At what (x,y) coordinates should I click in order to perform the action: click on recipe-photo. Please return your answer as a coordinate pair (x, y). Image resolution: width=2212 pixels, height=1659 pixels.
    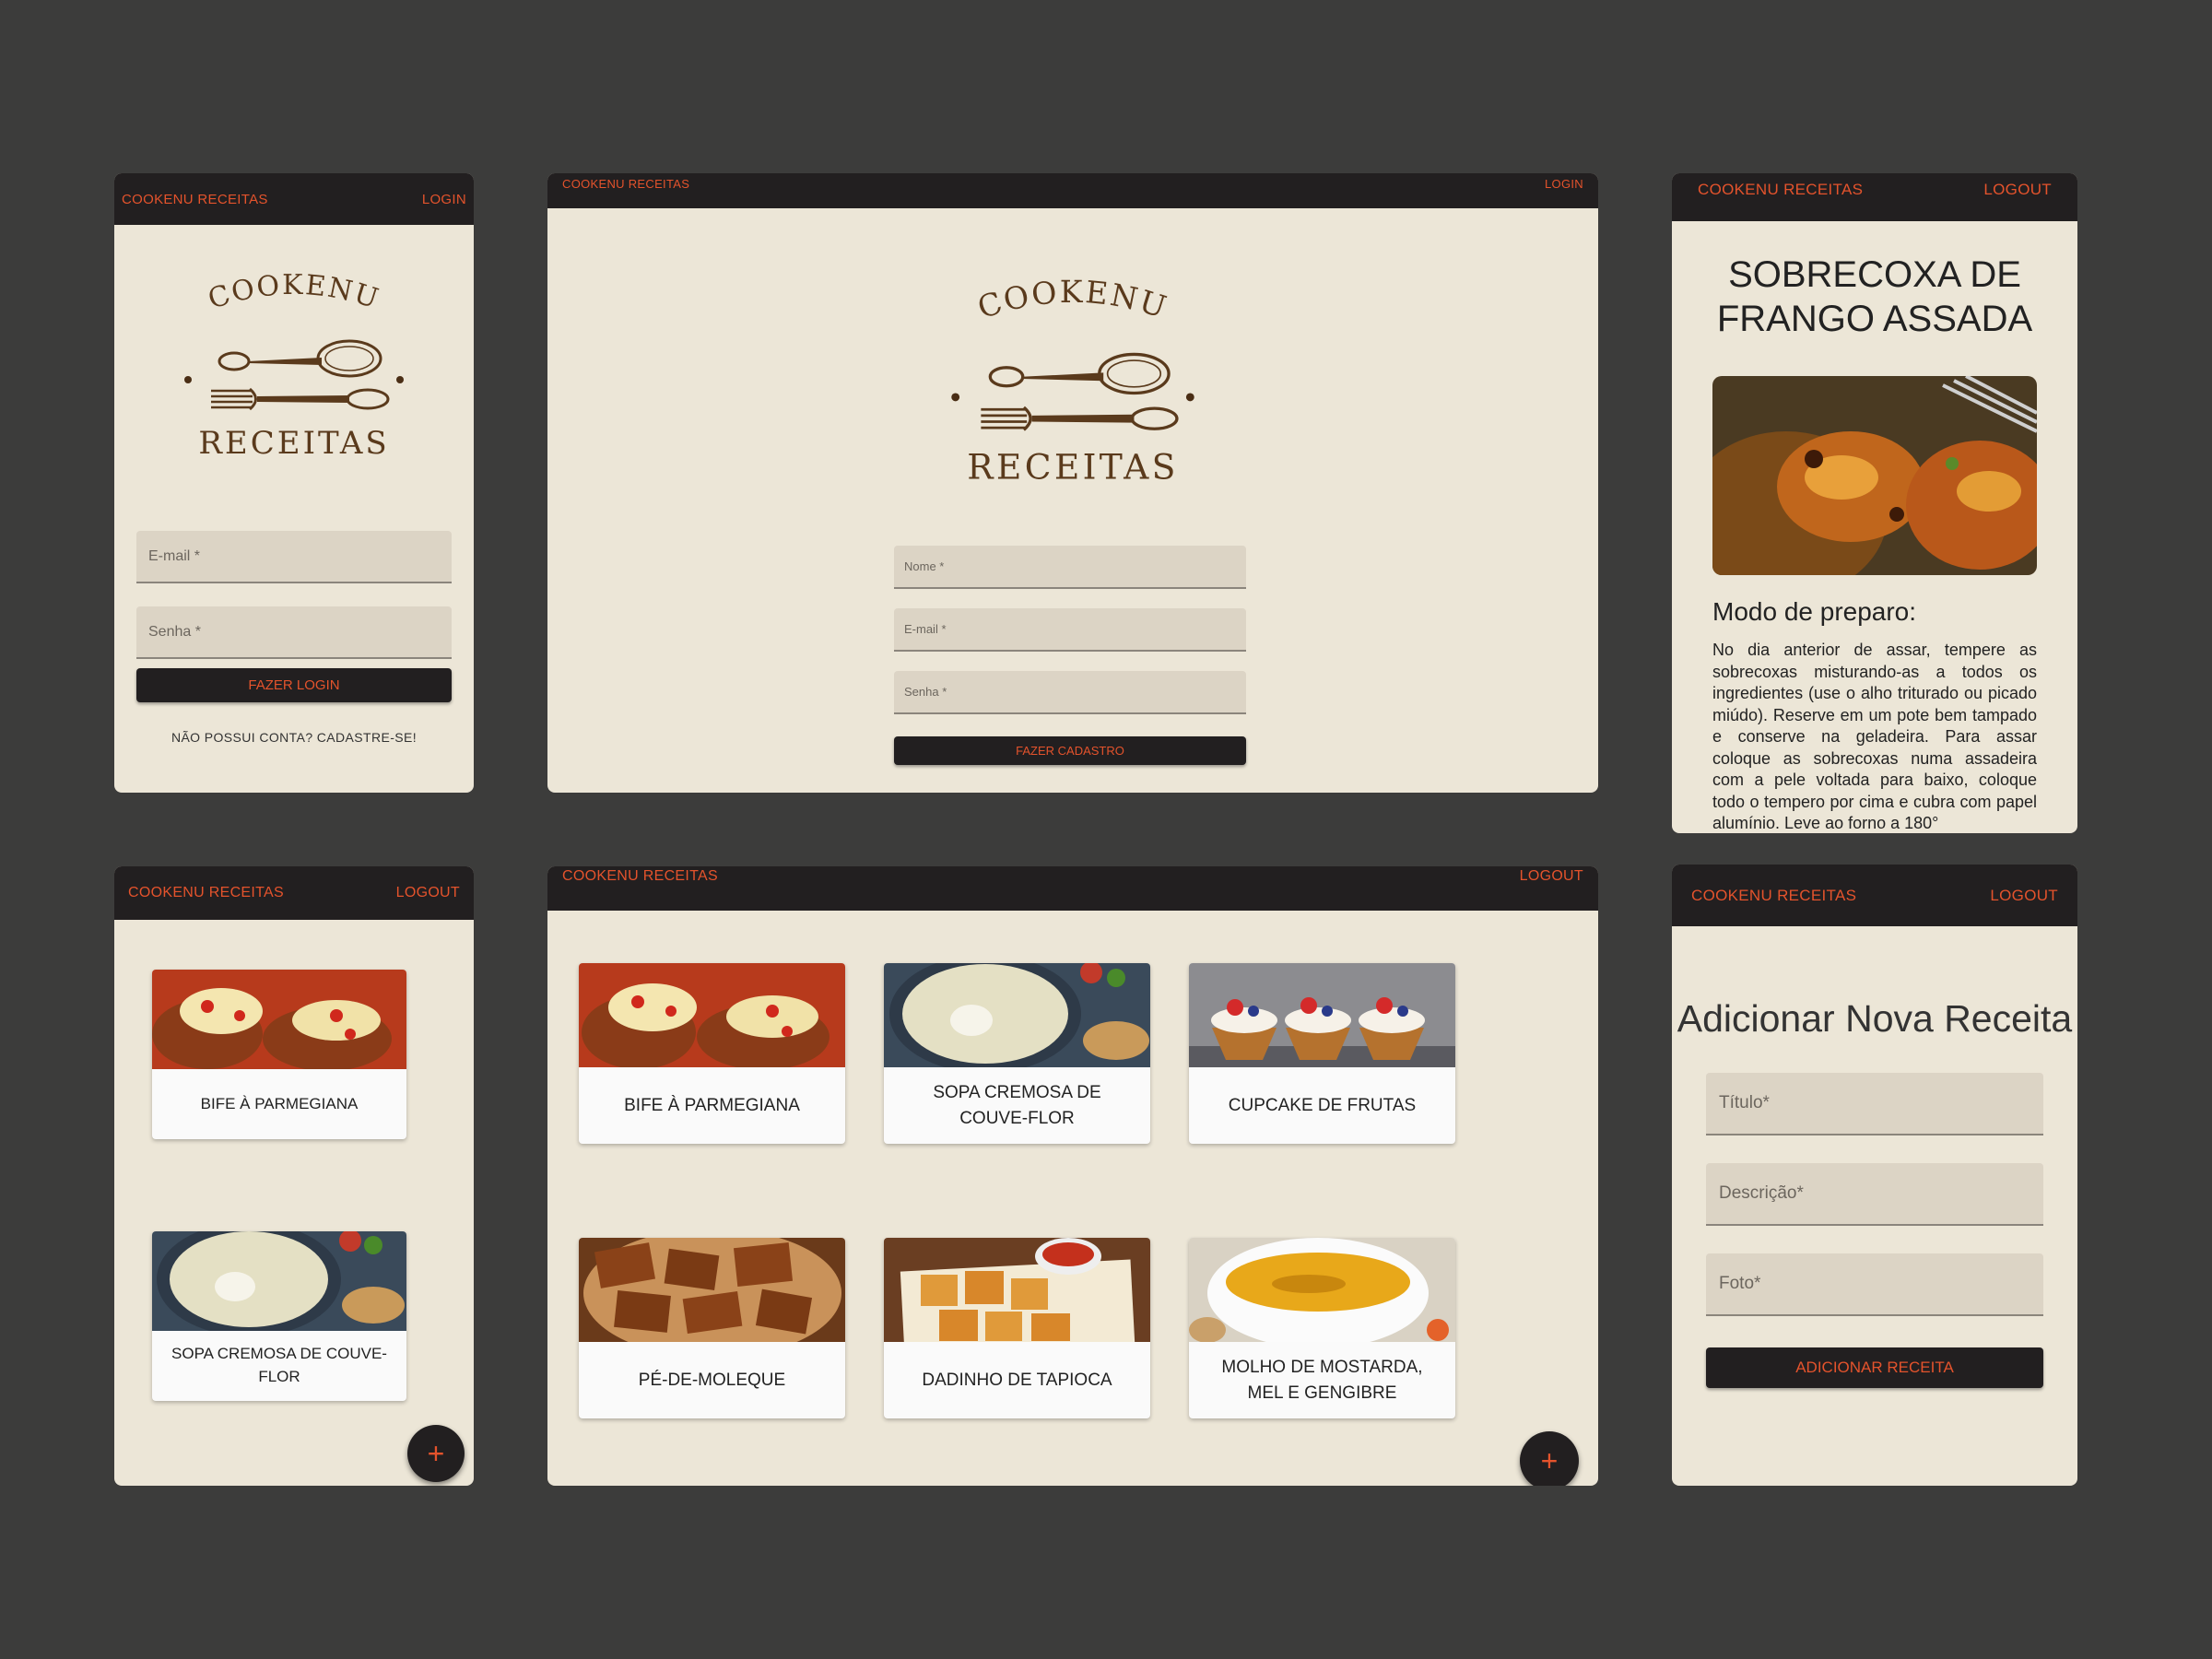
    Looking at the image, I should click on (1874, 475).